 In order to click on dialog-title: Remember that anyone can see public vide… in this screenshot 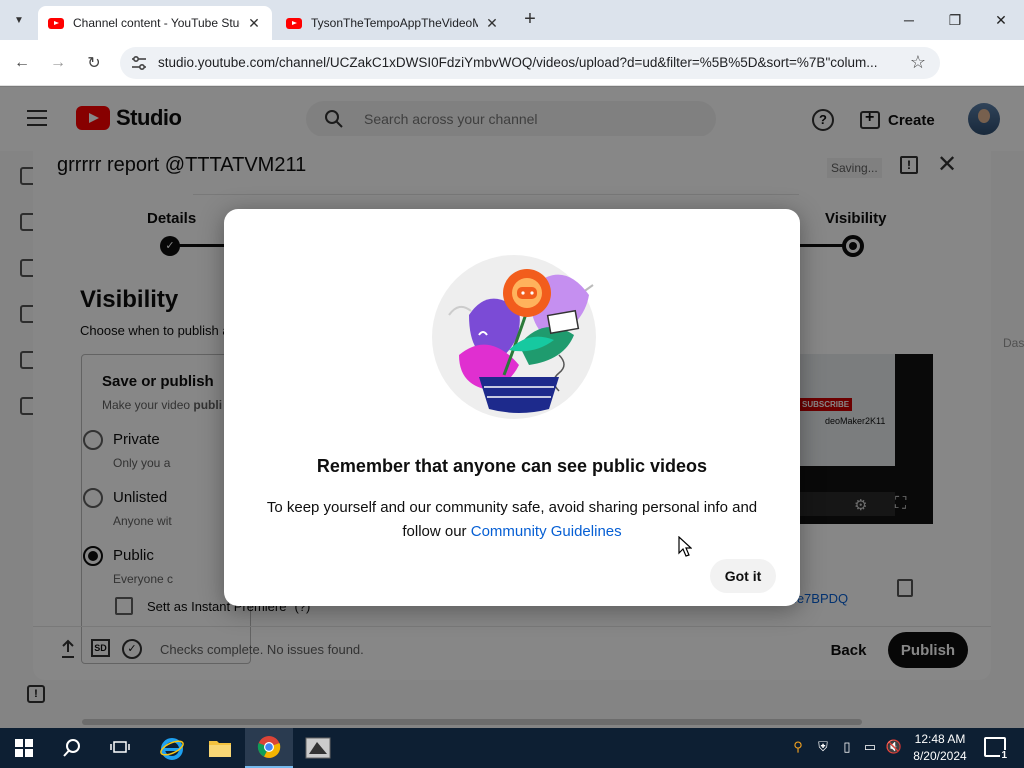, I will do `click(512, 466)`.